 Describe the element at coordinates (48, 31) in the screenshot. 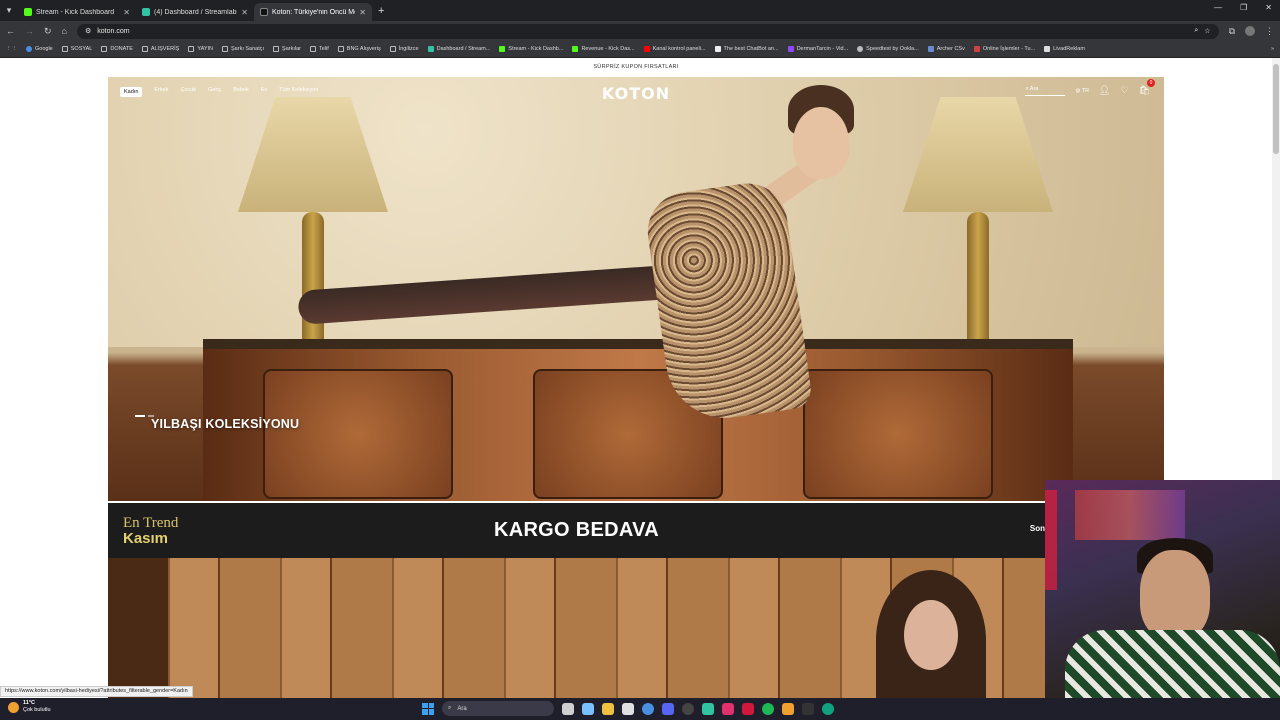

I see `reload-icon: ↻` at that location.